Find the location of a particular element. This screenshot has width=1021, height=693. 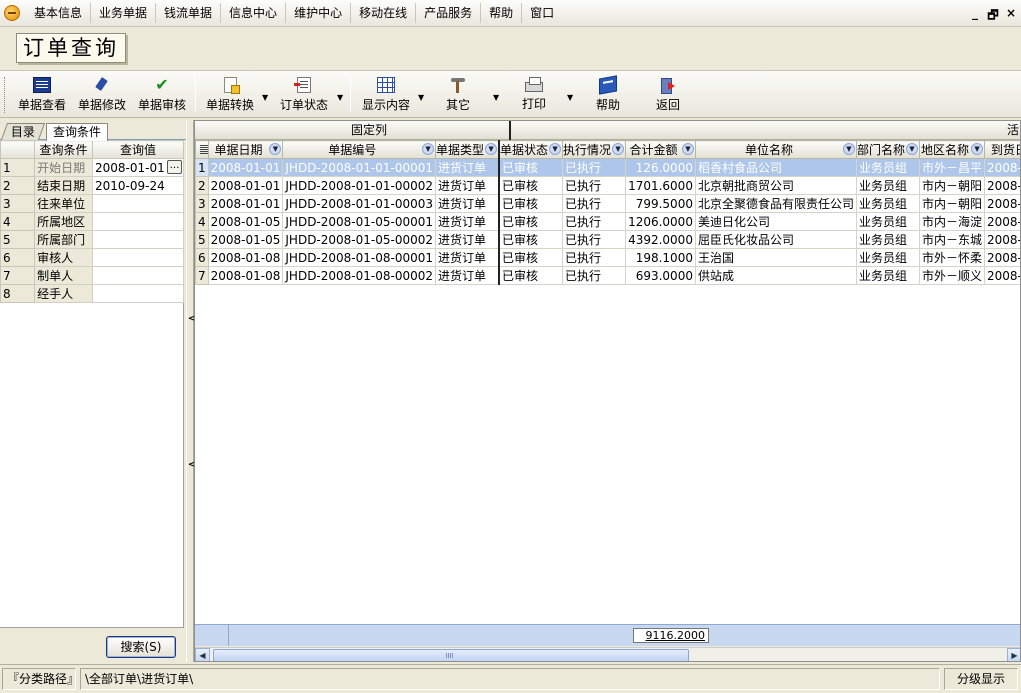

horizontal-scrollbar: ◀ ▶ is located at coordinates (607, 654).